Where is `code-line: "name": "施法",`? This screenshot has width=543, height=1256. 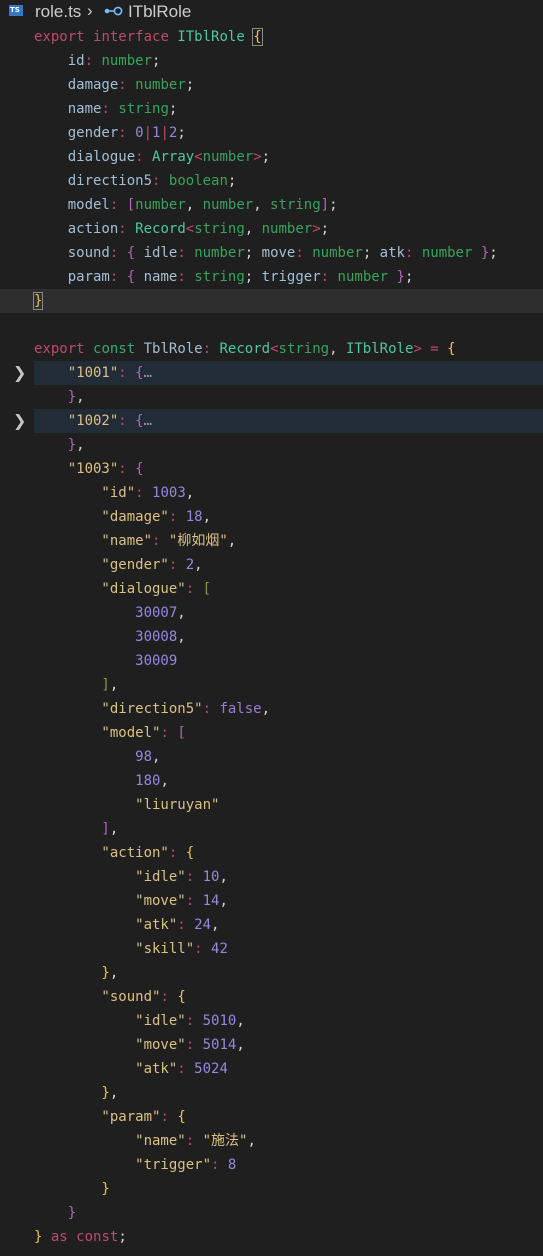
code-line: "name": "施法", is located at coordinates (271, 1141).